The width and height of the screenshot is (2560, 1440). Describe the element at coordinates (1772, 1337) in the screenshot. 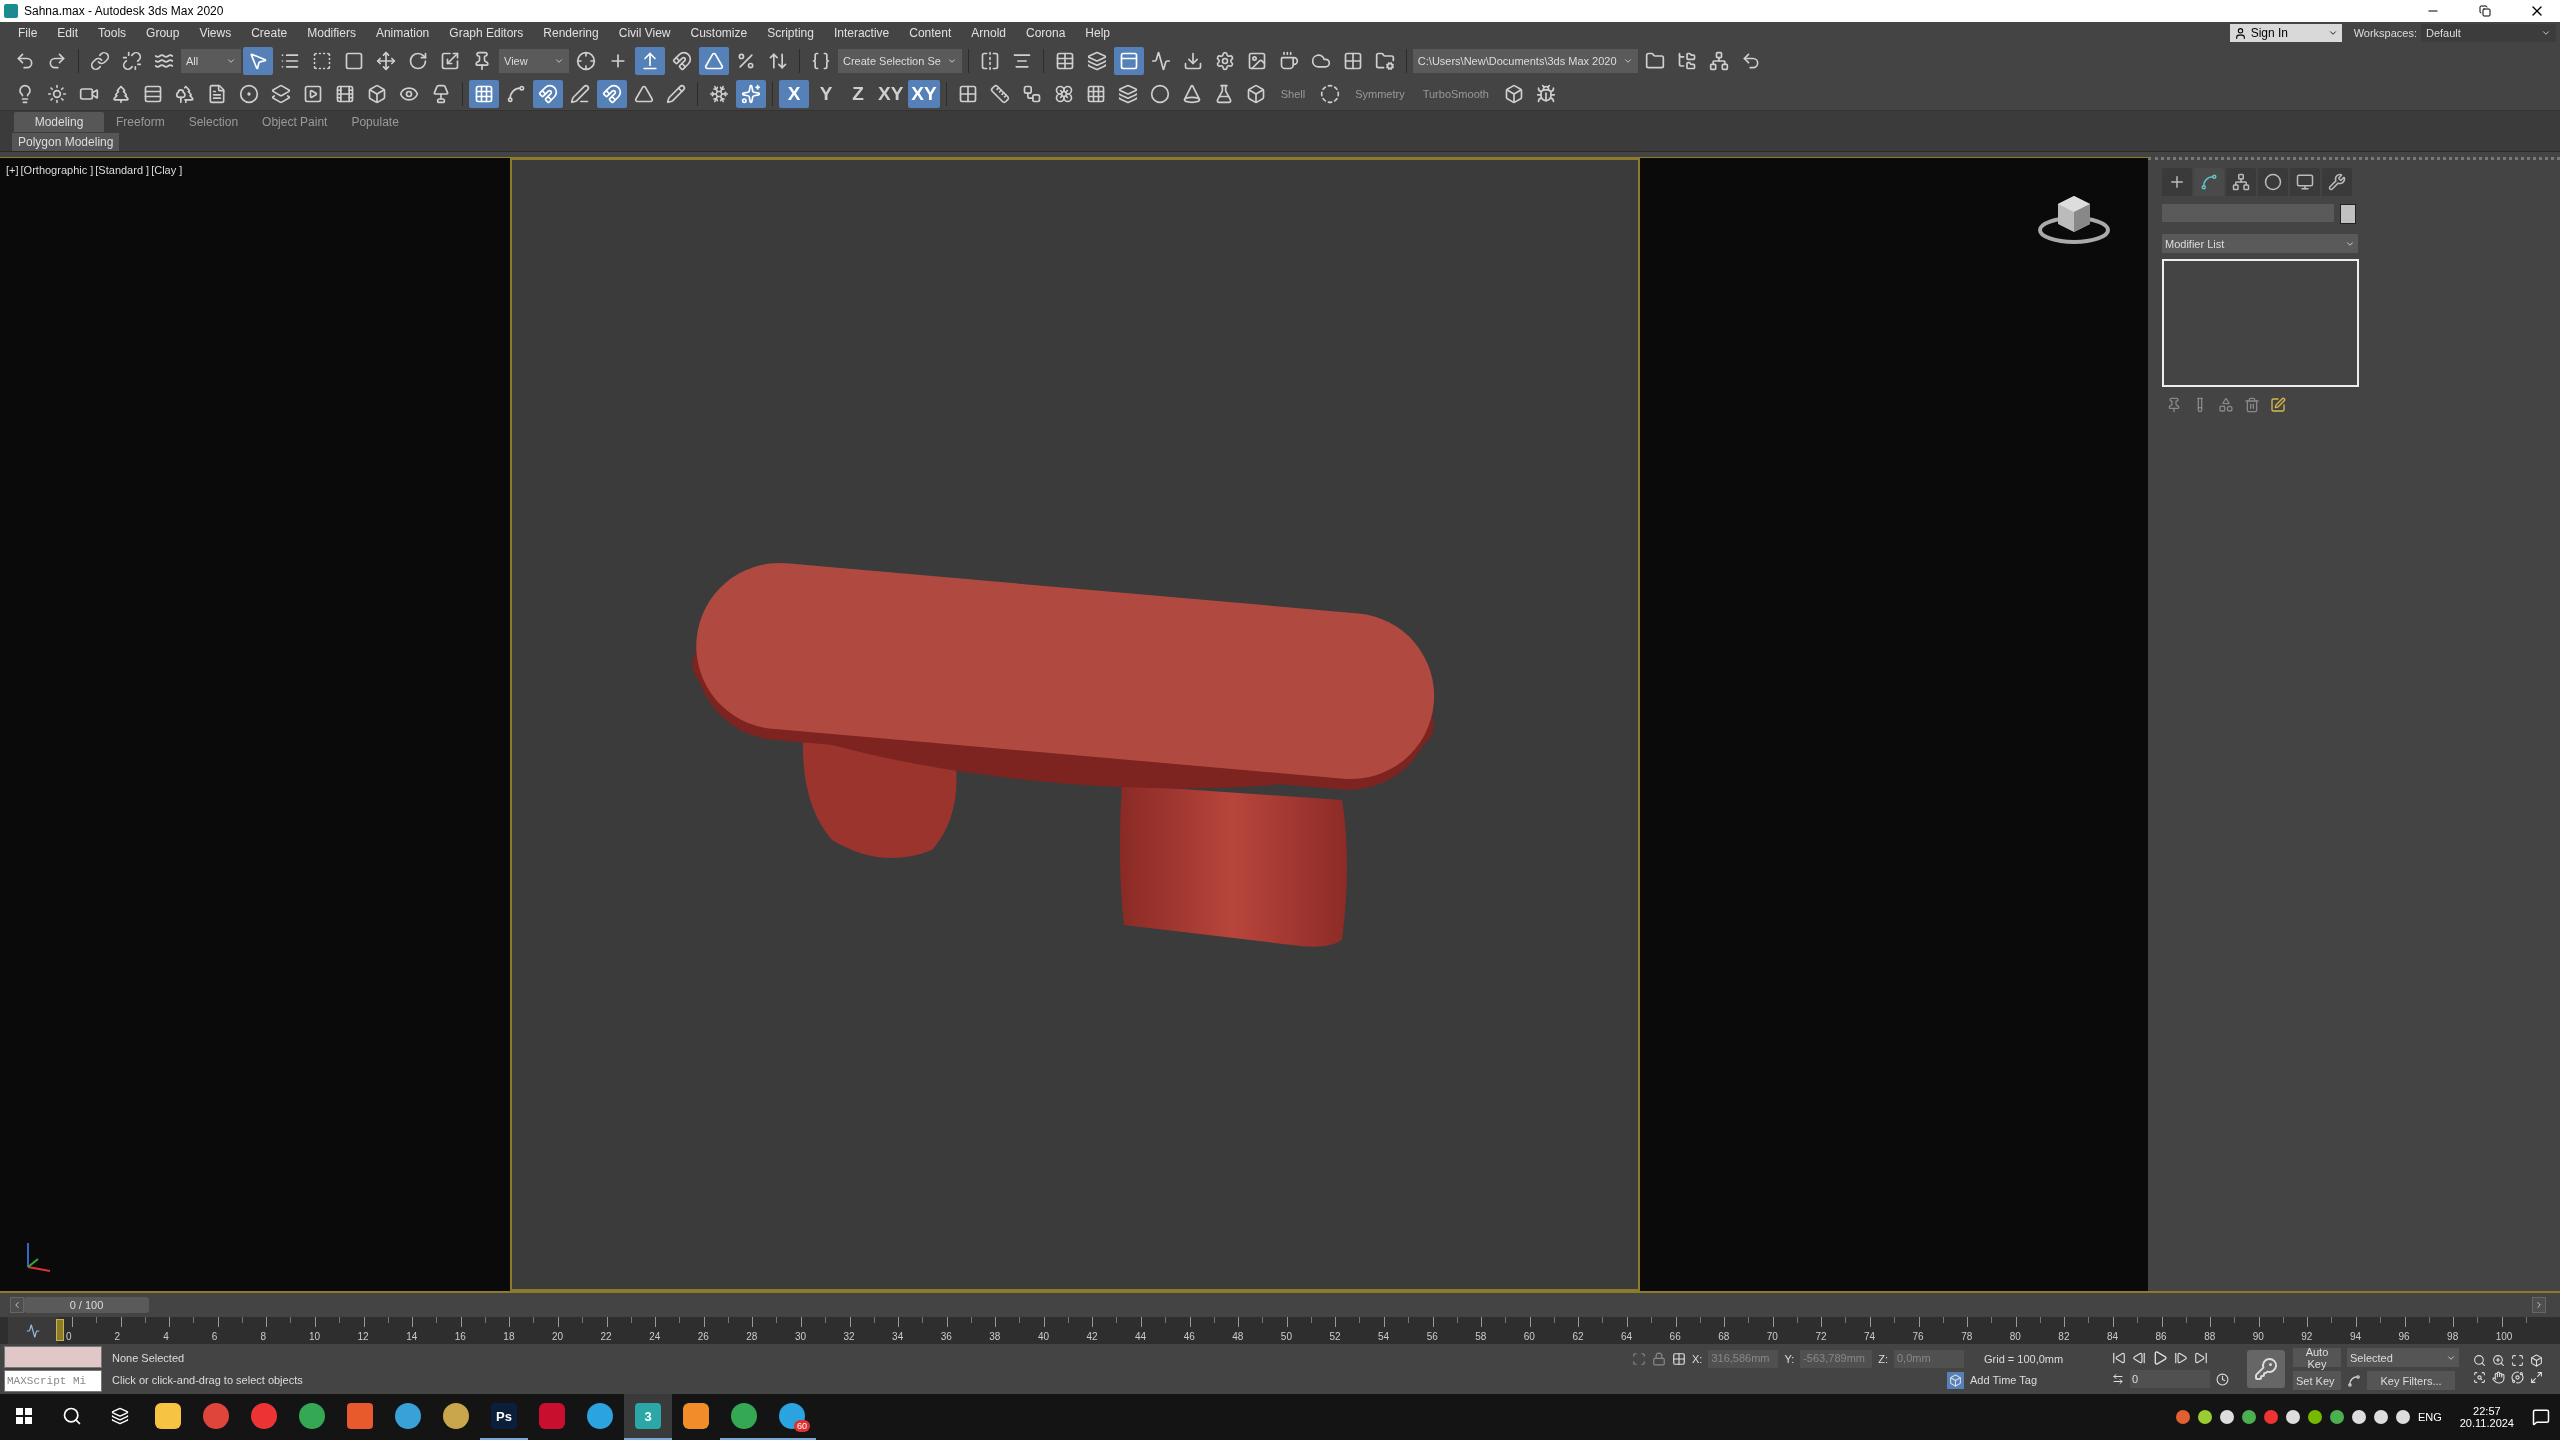

I see `frame-number: 70` at that location.